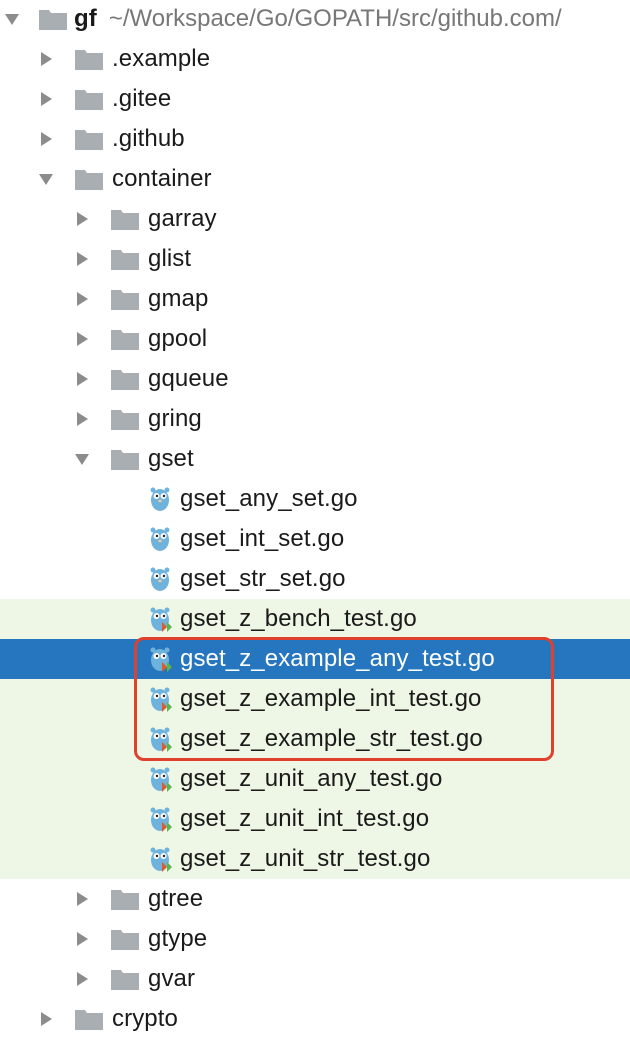 The width and height of the screenshot is (630, 1039). What do you see at coordinates (176, 898) in the screenshot?
I see `folder-label: gtree` at bounding box center [176, 898].